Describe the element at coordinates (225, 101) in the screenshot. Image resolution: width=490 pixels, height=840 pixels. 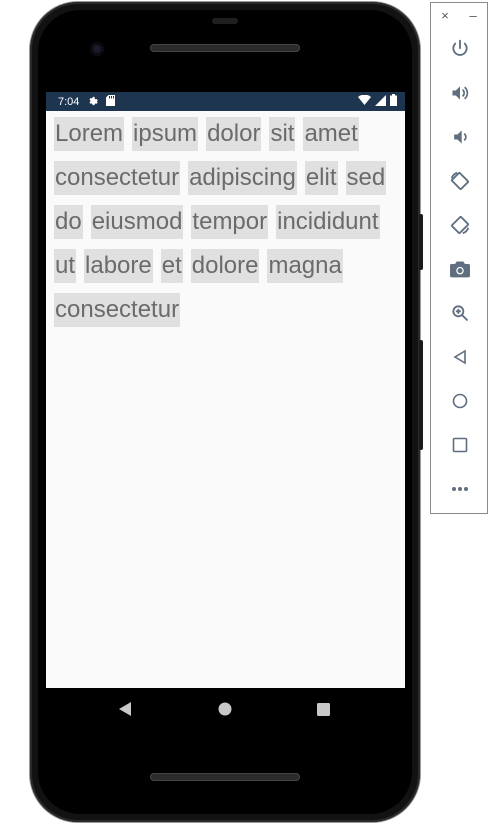
I see `status-bar: 7:04` at that location.